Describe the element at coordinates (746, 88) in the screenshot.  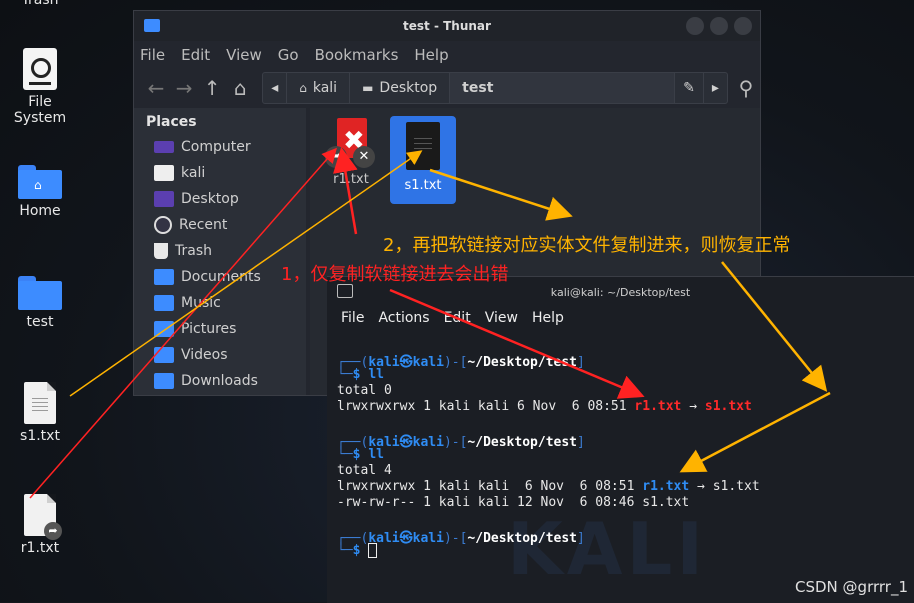
I see `search-icon: ⚲` at that location.